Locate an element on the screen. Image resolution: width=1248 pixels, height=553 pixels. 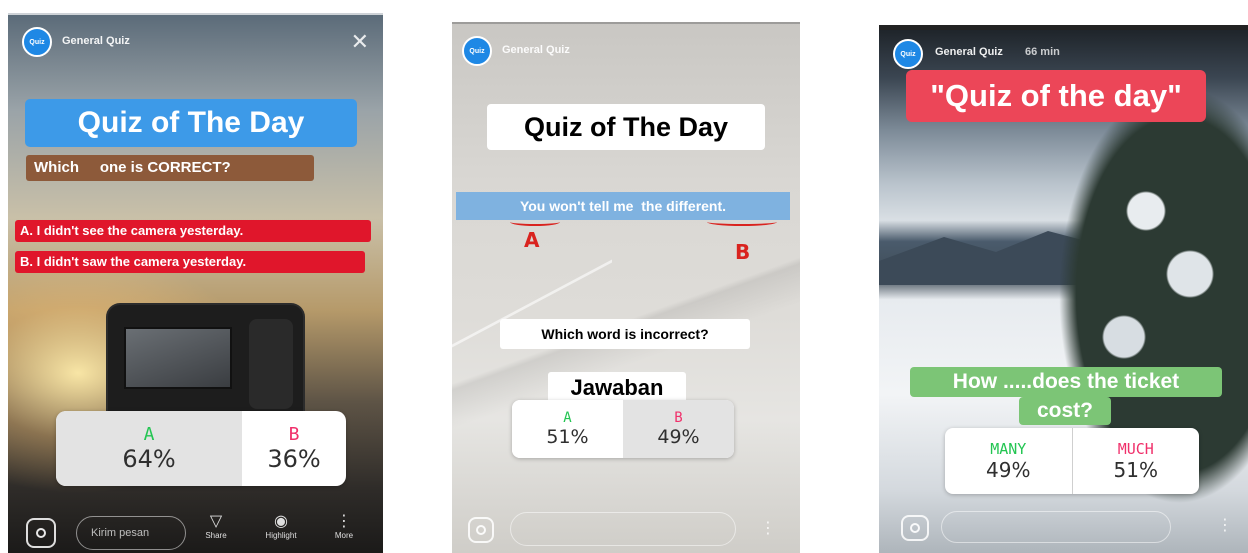
close-icon: ✕ is located at coordinates (360, 42).